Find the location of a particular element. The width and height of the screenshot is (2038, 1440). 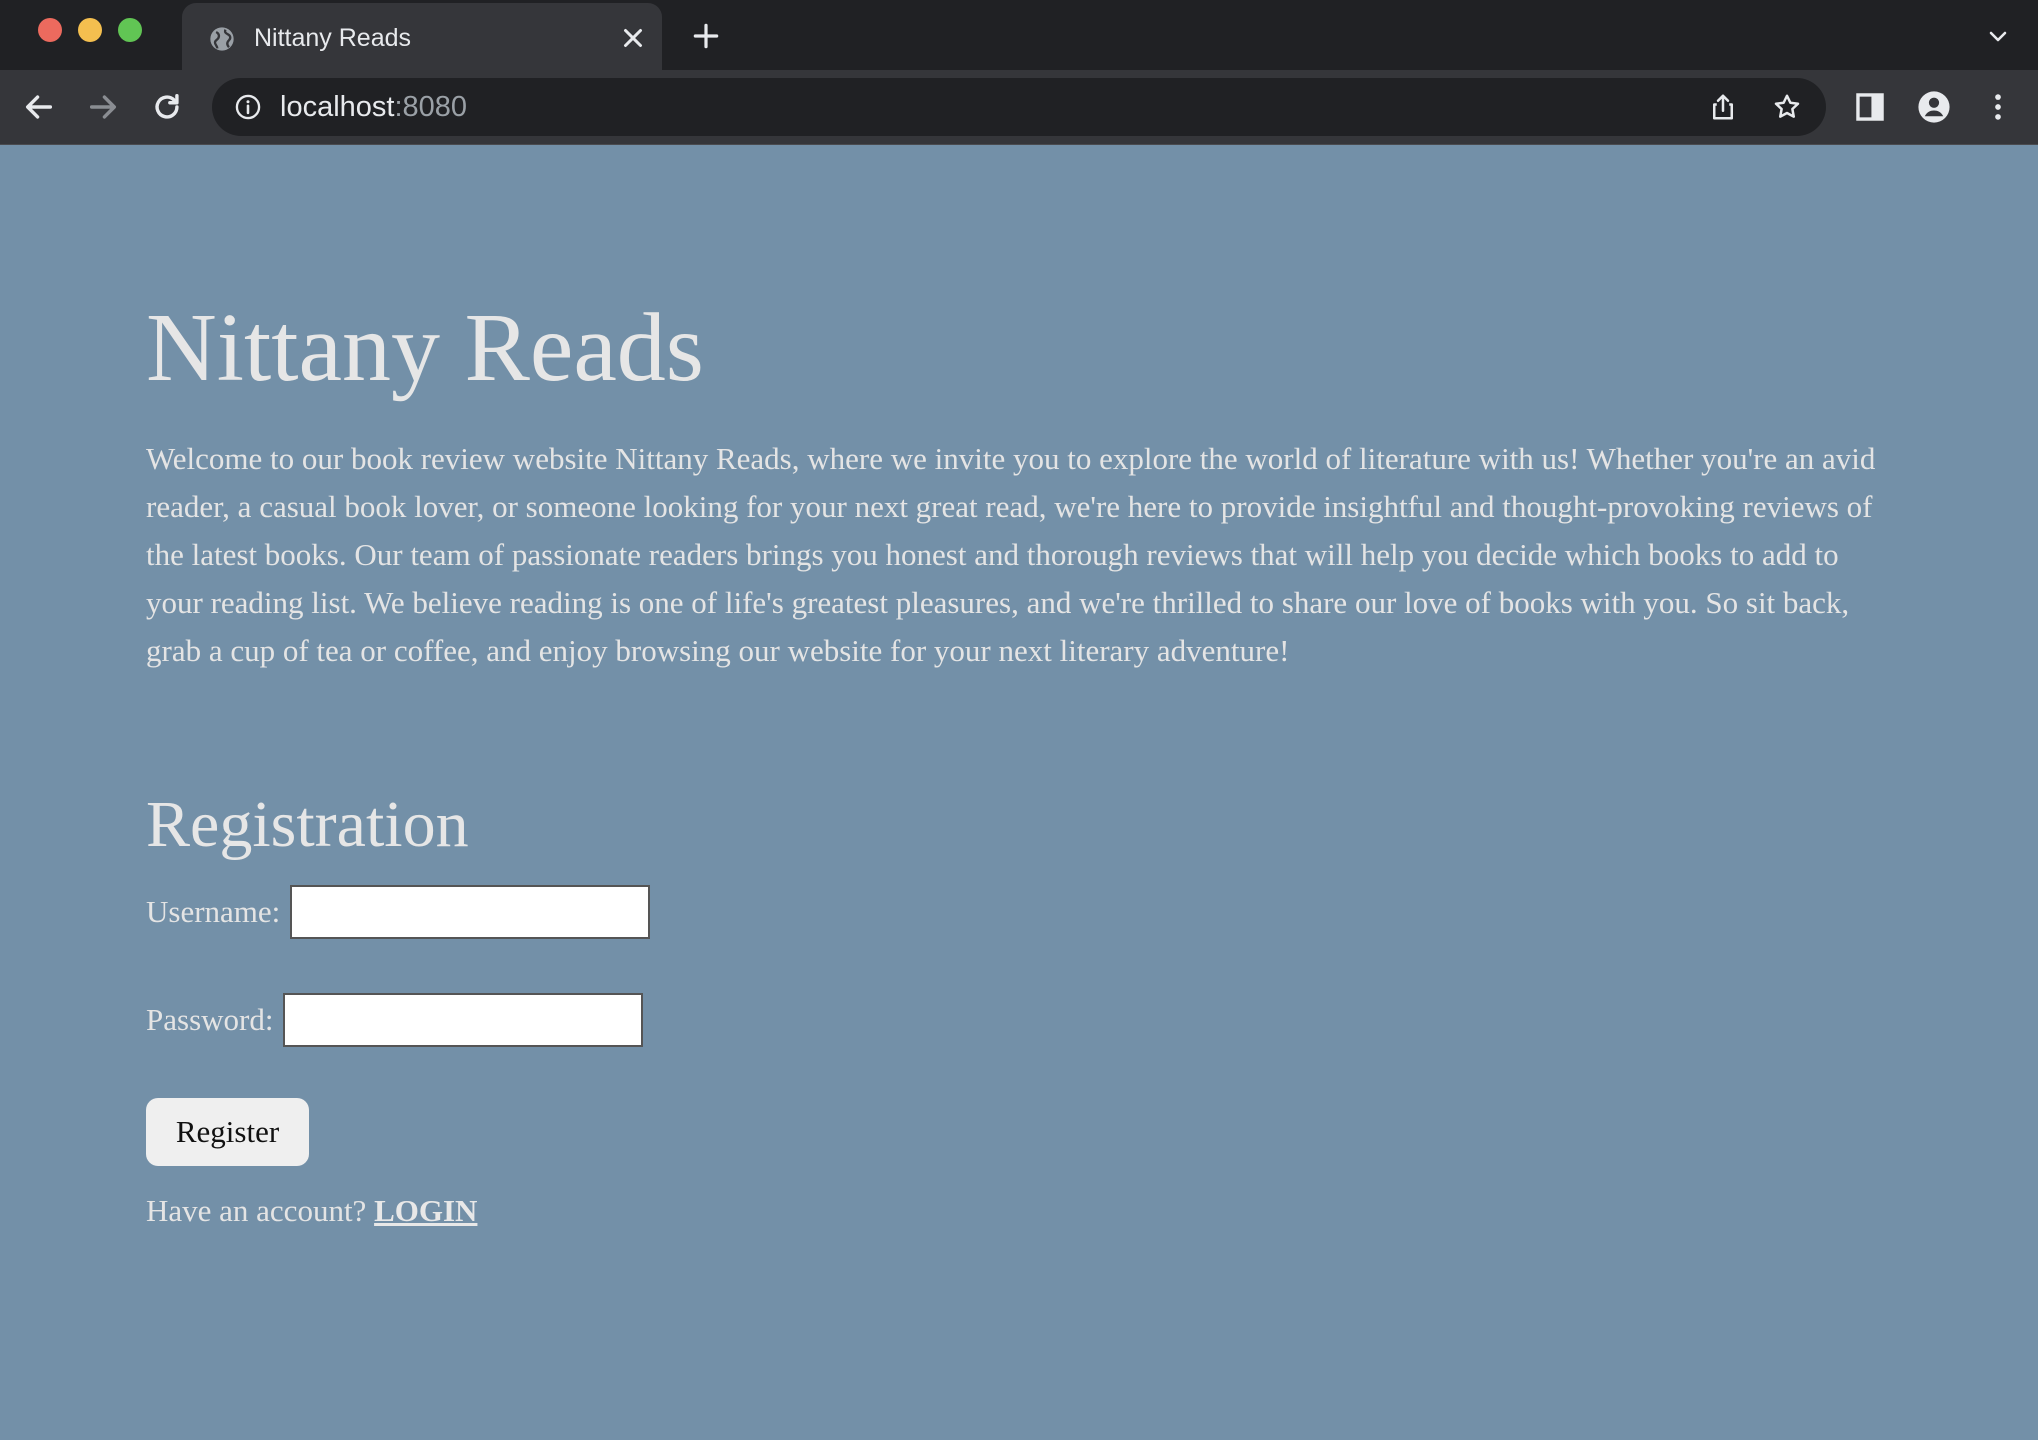

login-link: LOGIN is located at coordinates (425, 1210).